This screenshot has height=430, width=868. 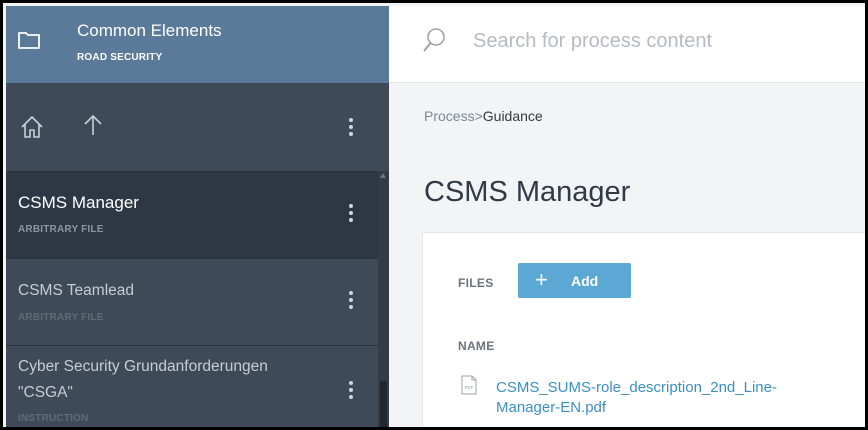 I want to click on scrollbar-thumb, so click(x=383, y=404).